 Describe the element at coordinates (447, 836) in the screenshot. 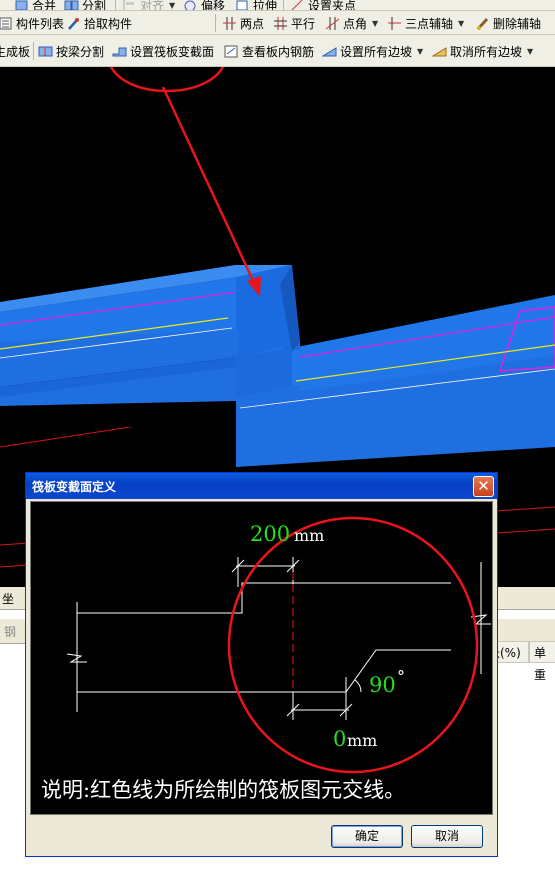

I see `cancel-button: 取消` at that location.